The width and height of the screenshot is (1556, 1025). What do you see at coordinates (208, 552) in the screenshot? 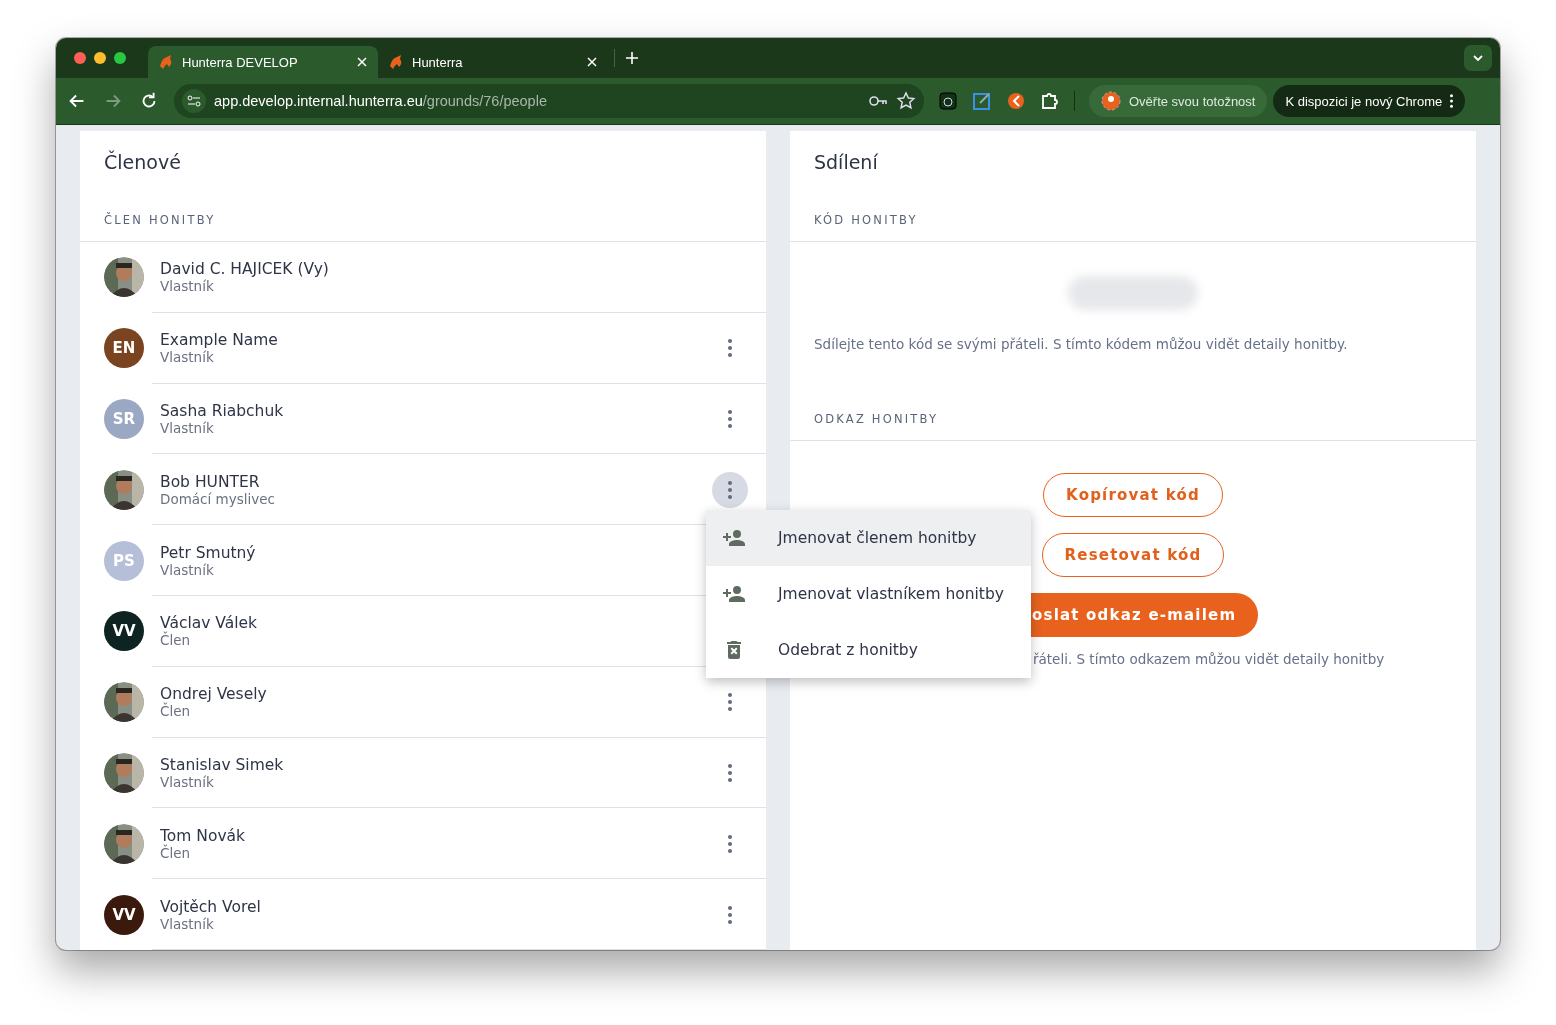
I see `member-name: Petr Smutný` at bounding box center [208, 552].